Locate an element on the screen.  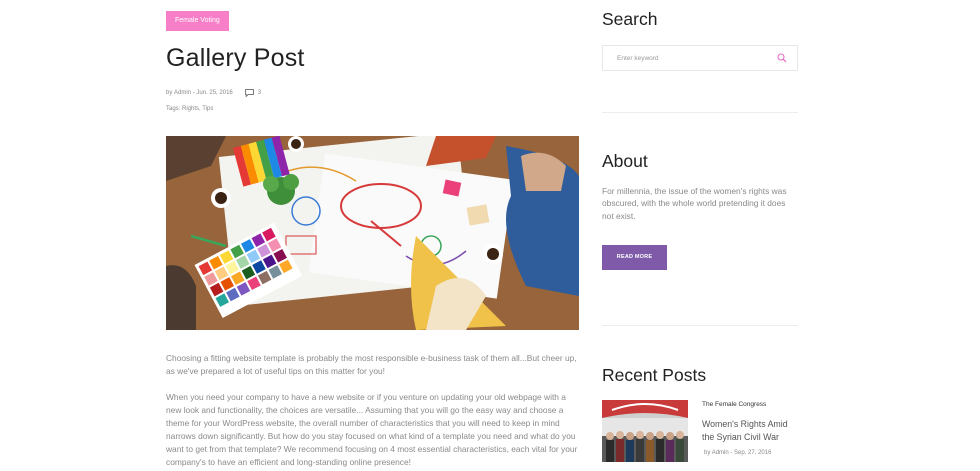
meta-author-link: Admin is located at coordinates (182, 93).